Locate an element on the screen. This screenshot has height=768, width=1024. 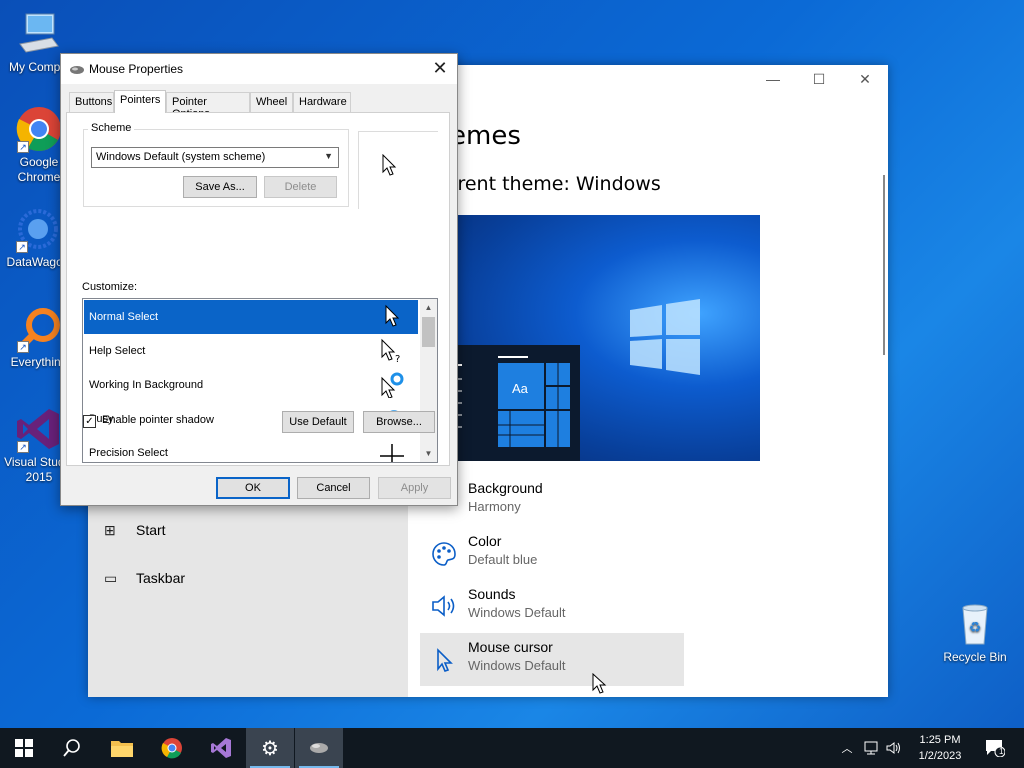
scroll-up-arrow-icon: ▲ is located at coordinates (428, 307).